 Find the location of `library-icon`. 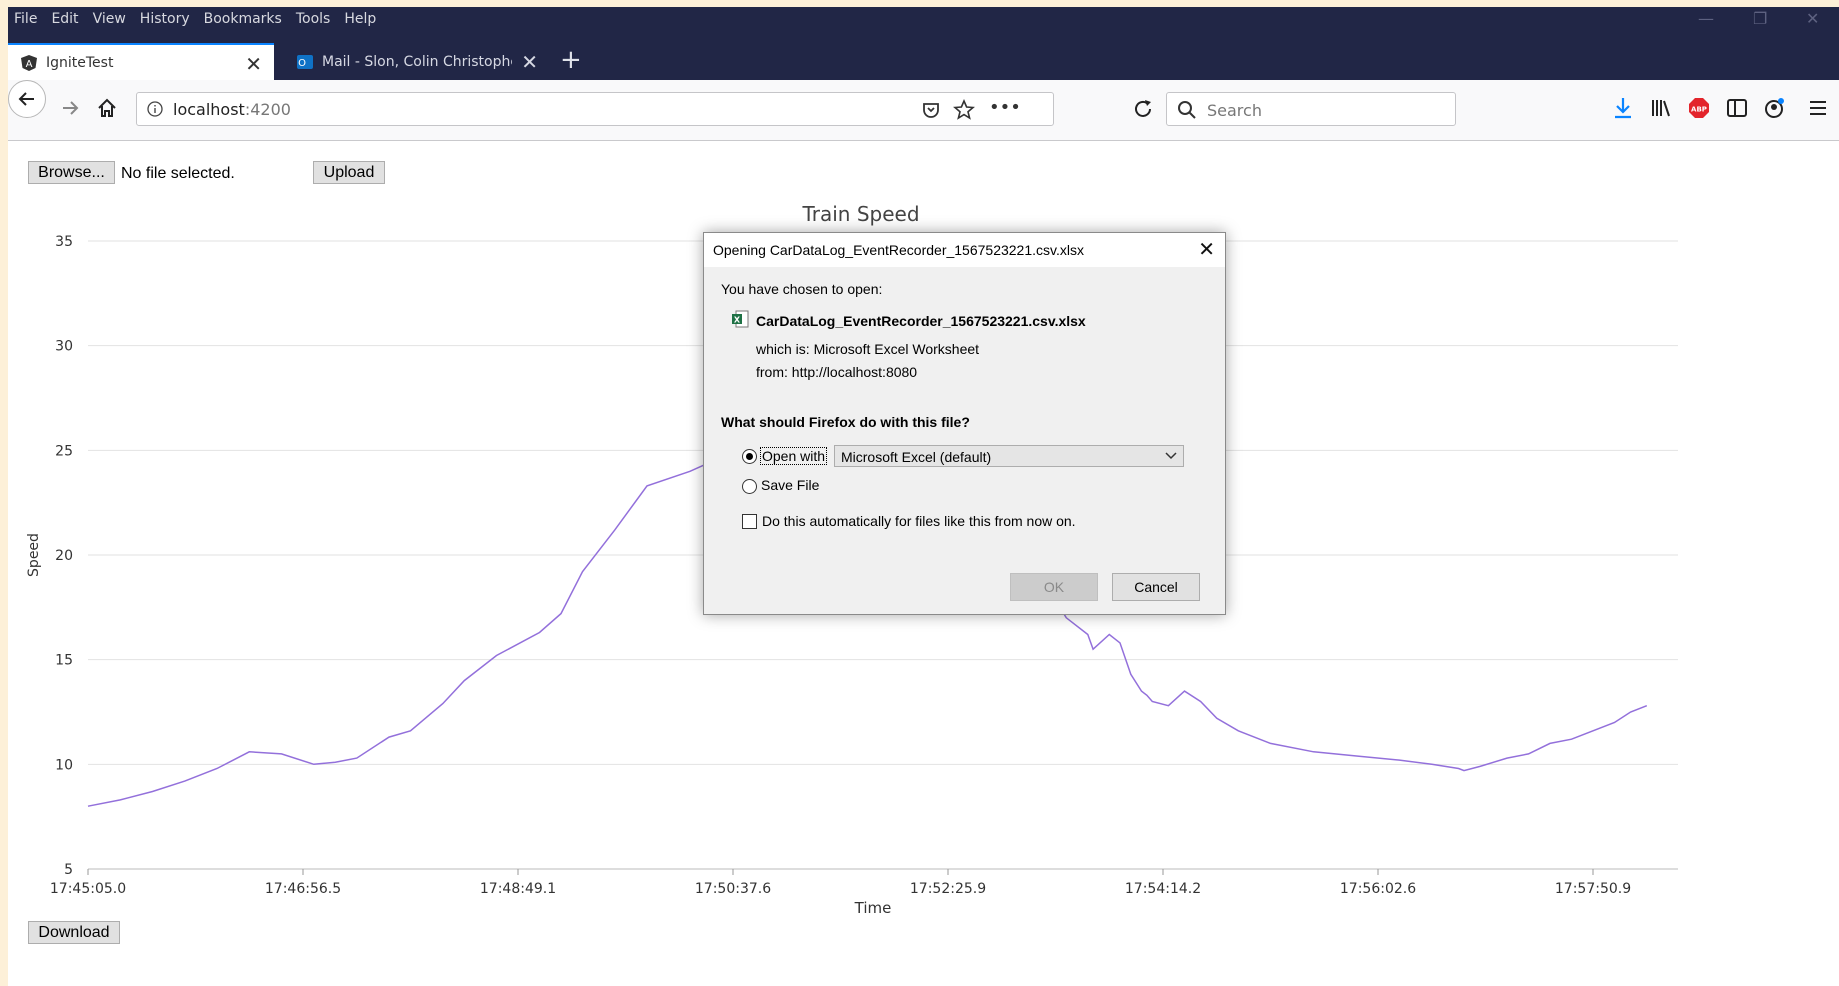

library-icon is located at coordinates (1661, 108).